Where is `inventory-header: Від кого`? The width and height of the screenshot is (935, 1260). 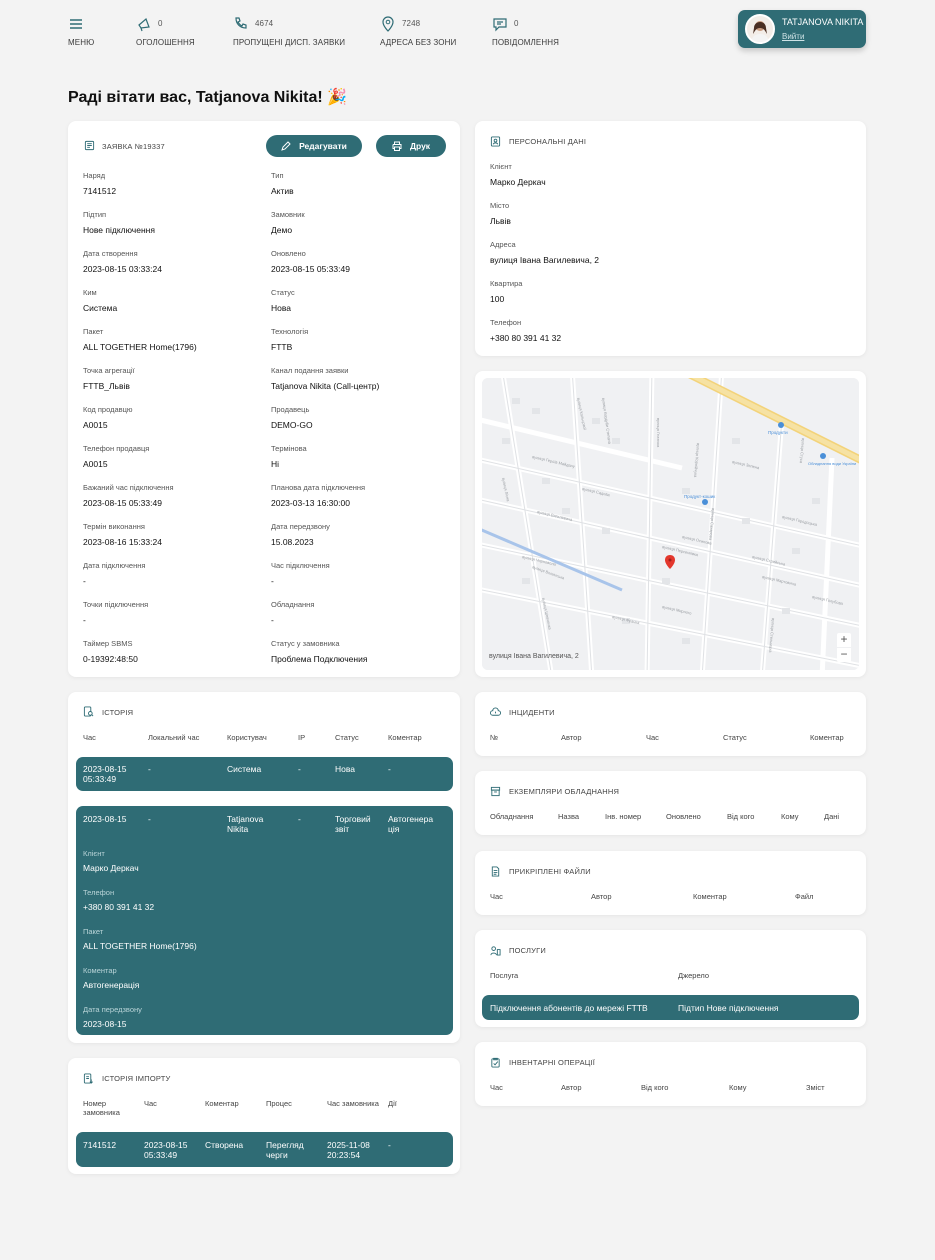
inventory-header: Від кого is located at coordinates (655, 1087).